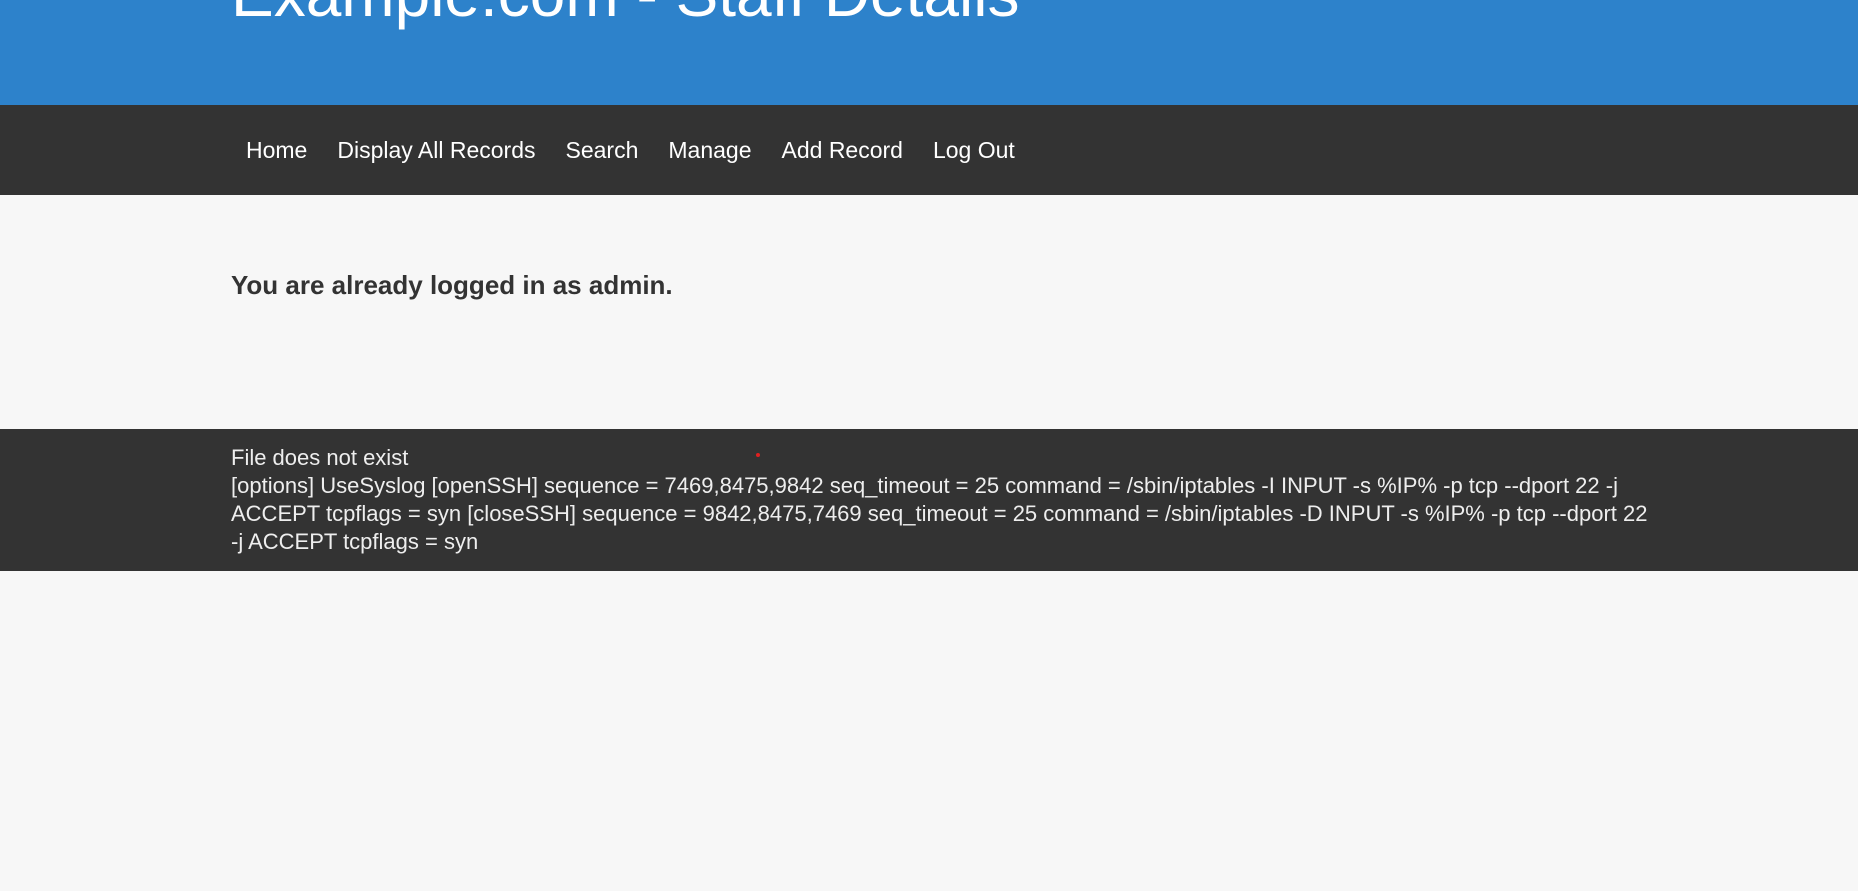 Image resolution: width=1858 pixels, height=891 pixels. What do you see at coordinates (320, 457) in the screenshot?
I see `file-status-text: File does not exist` at bounding box center [320, 457].